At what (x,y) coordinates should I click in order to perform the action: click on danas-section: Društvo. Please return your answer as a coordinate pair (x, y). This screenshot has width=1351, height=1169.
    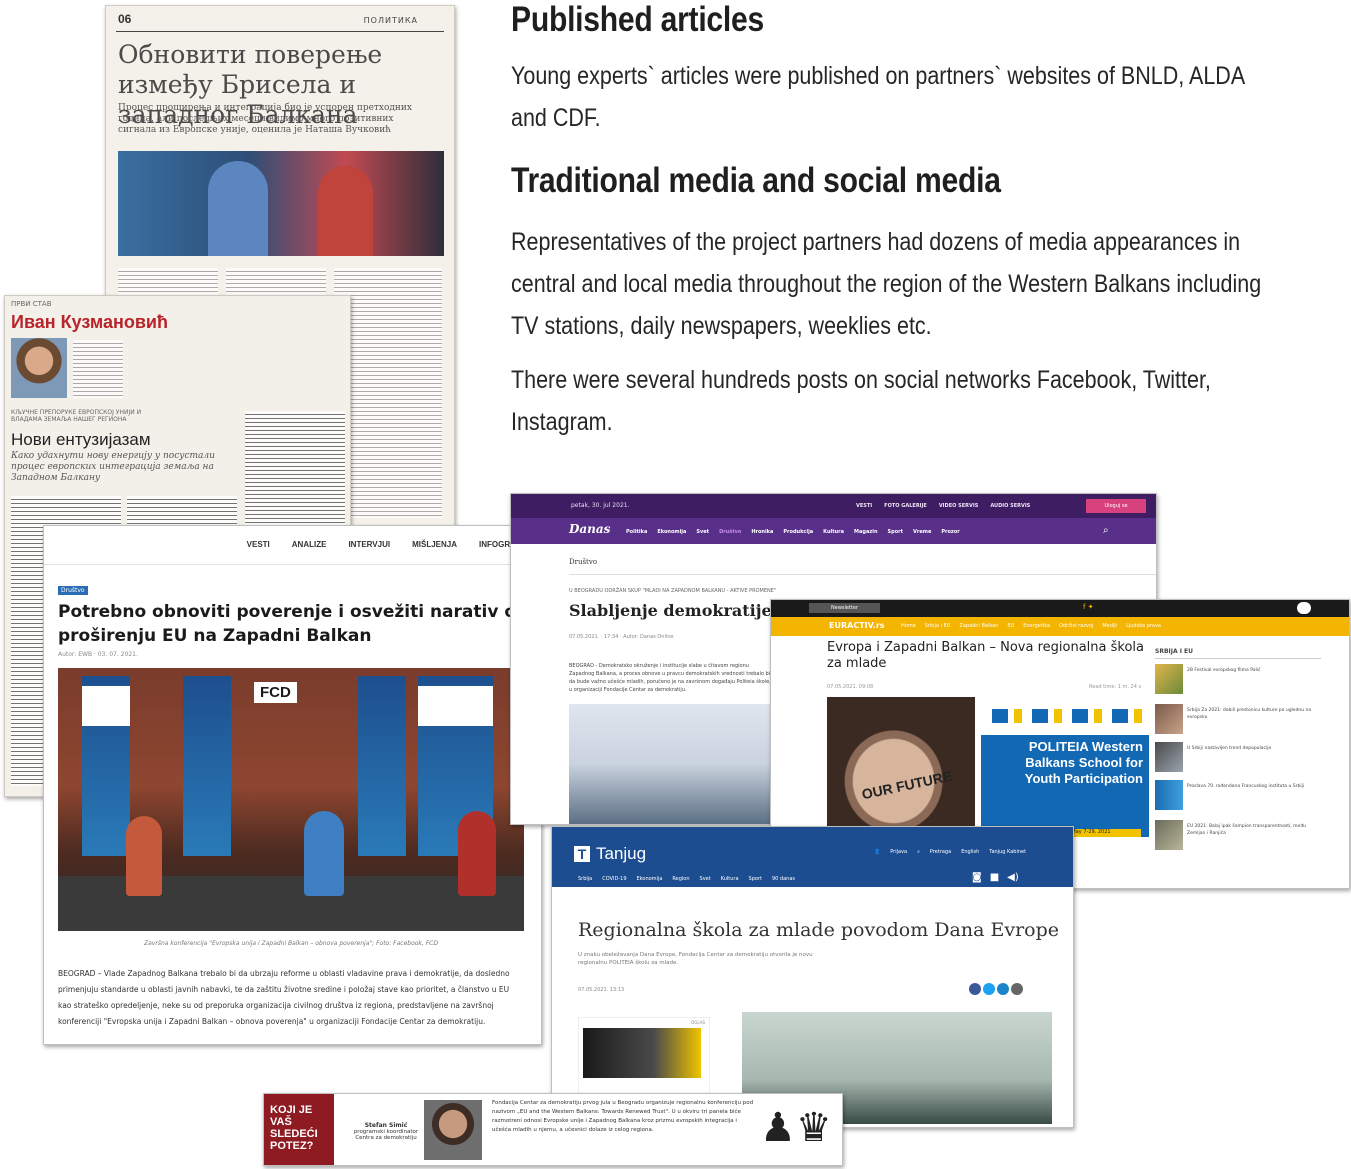
    Looking at the image, I should click on (583, 562).